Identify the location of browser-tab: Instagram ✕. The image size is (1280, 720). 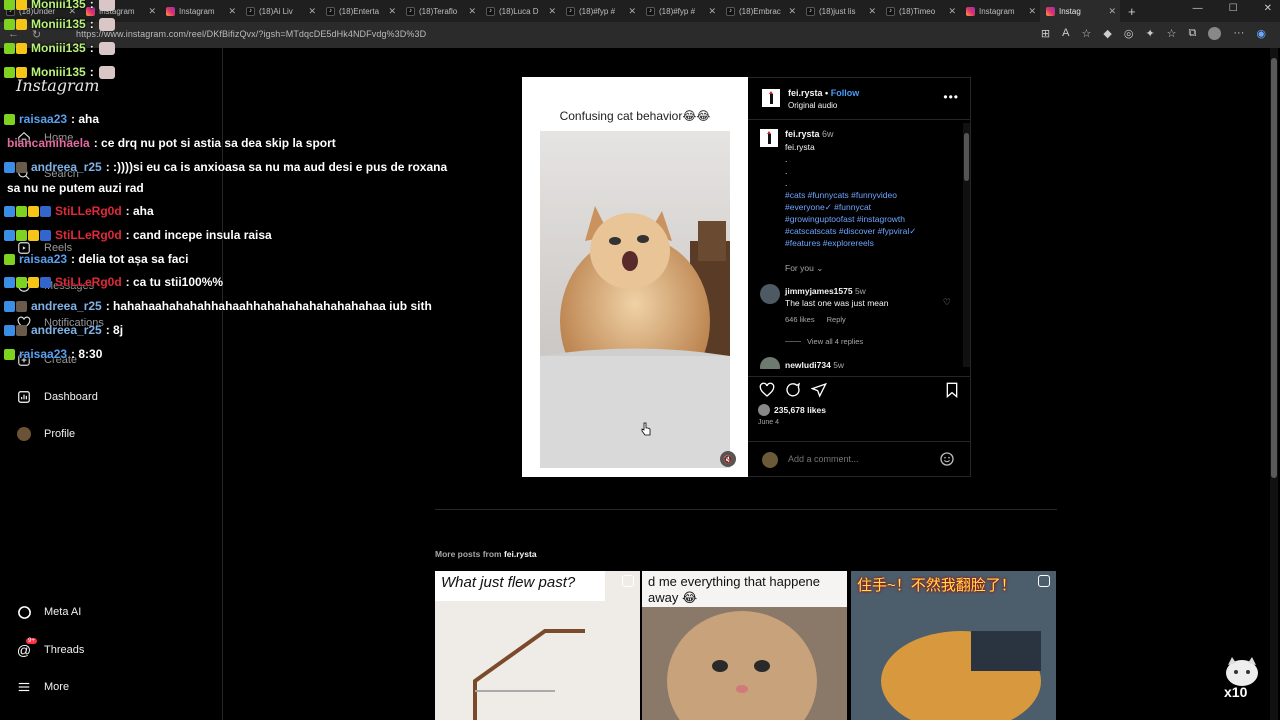
(1000, 11).